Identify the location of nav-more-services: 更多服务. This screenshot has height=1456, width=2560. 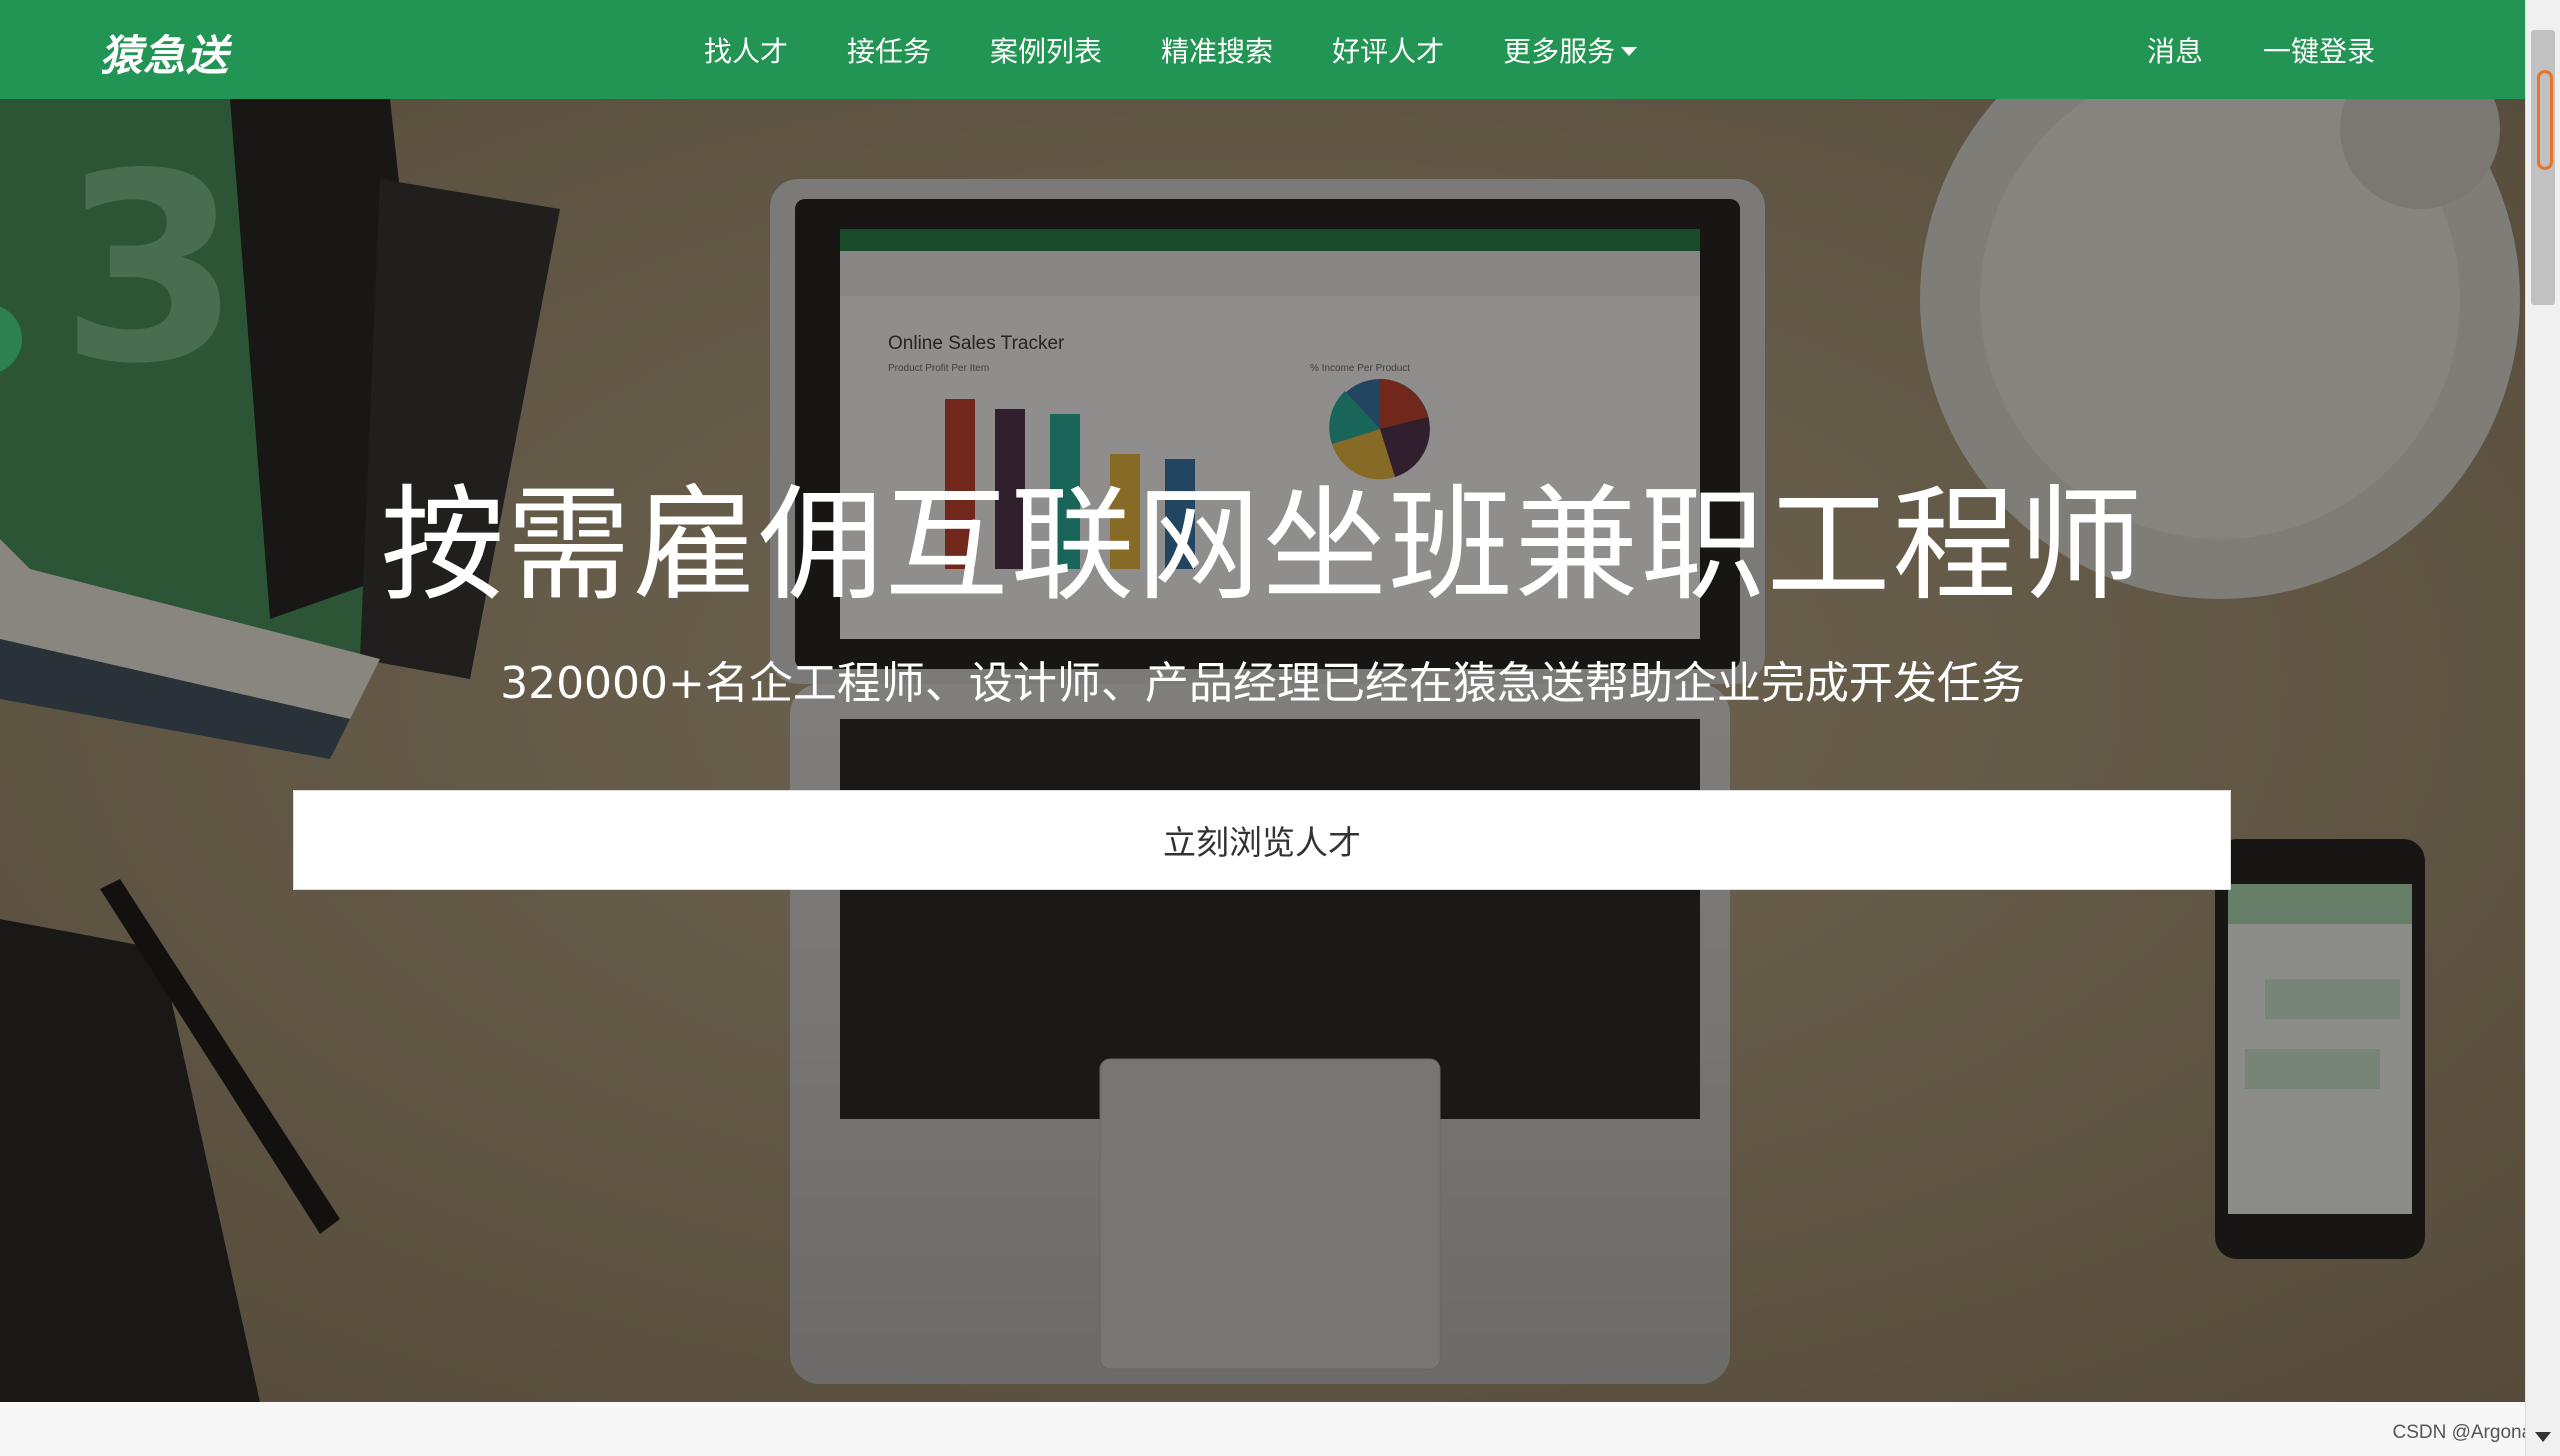
(1570, 50).